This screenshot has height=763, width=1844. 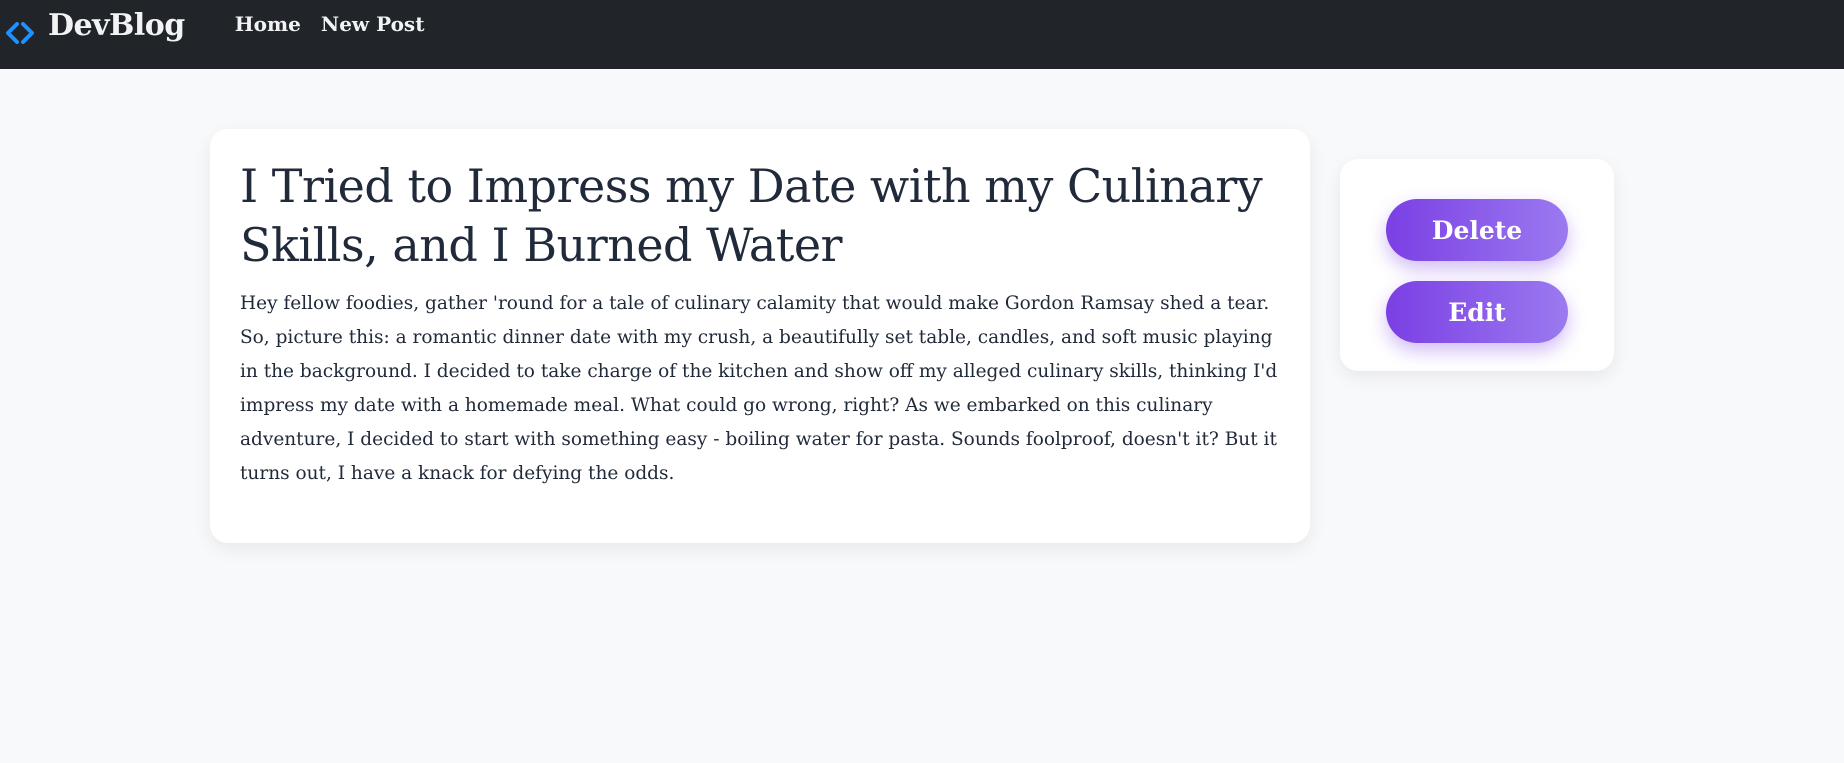 What do you see at coordinates (373, 24) in the screenshot?
I see `nav-link-new-post: New Post` at bounding box center [373, 24].